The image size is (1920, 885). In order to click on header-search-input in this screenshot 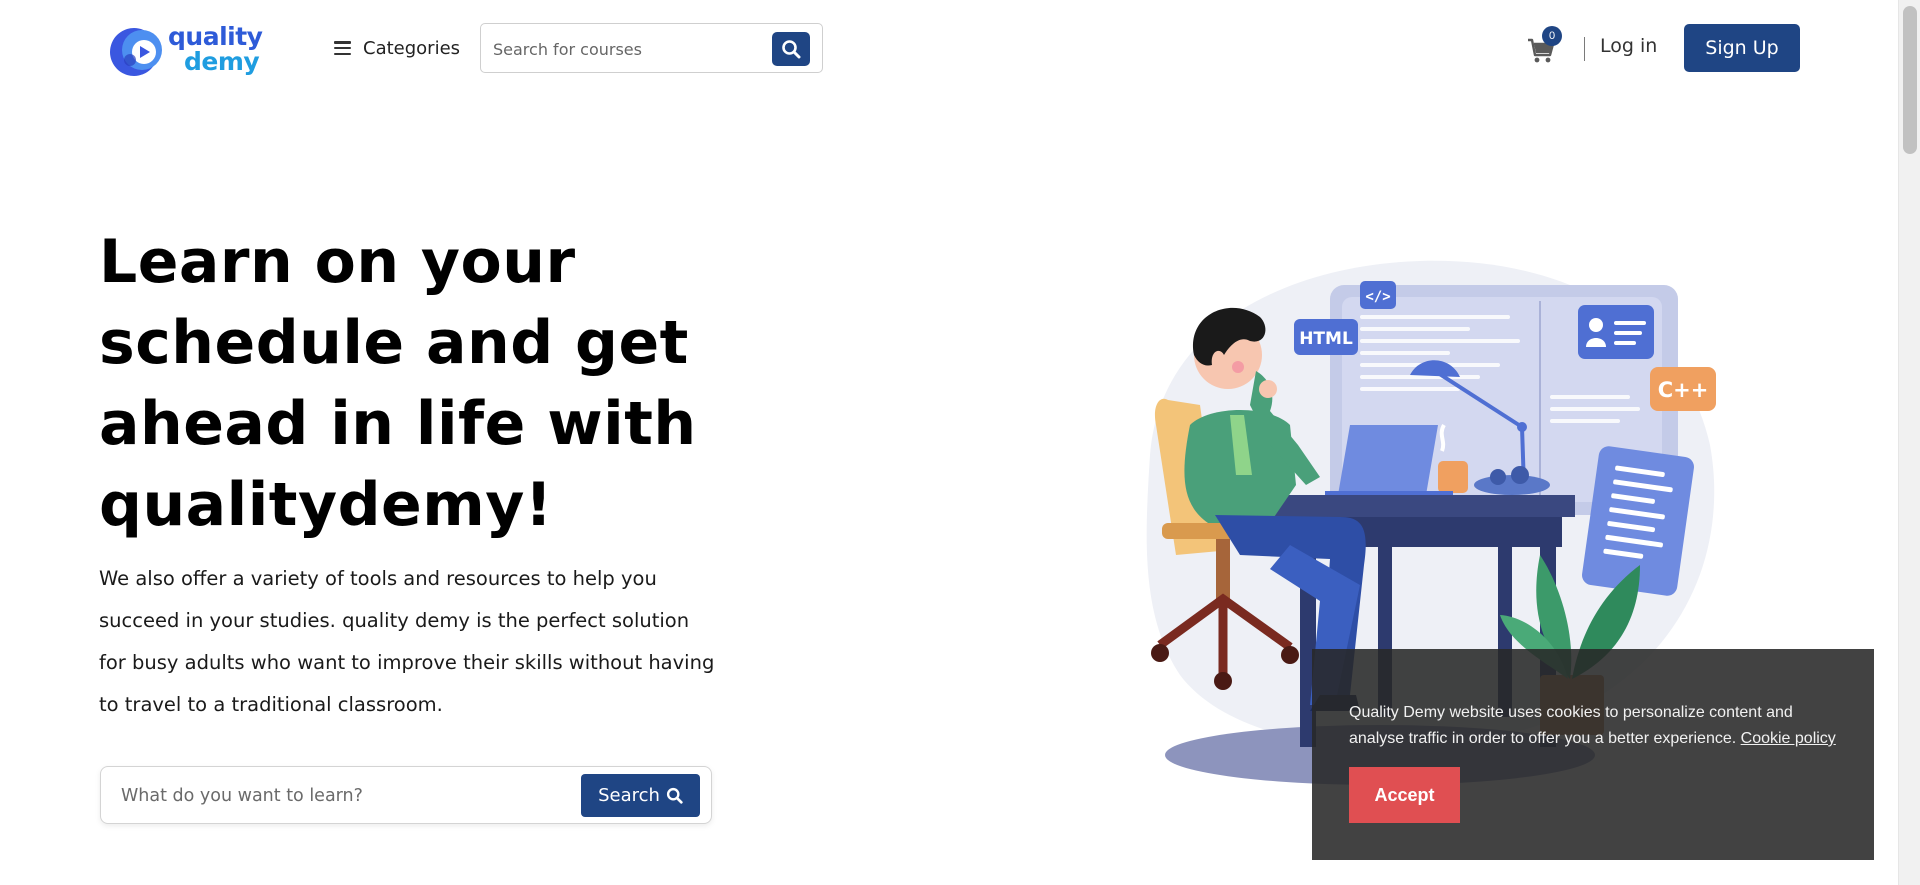, I will do `click(618, 49)`.